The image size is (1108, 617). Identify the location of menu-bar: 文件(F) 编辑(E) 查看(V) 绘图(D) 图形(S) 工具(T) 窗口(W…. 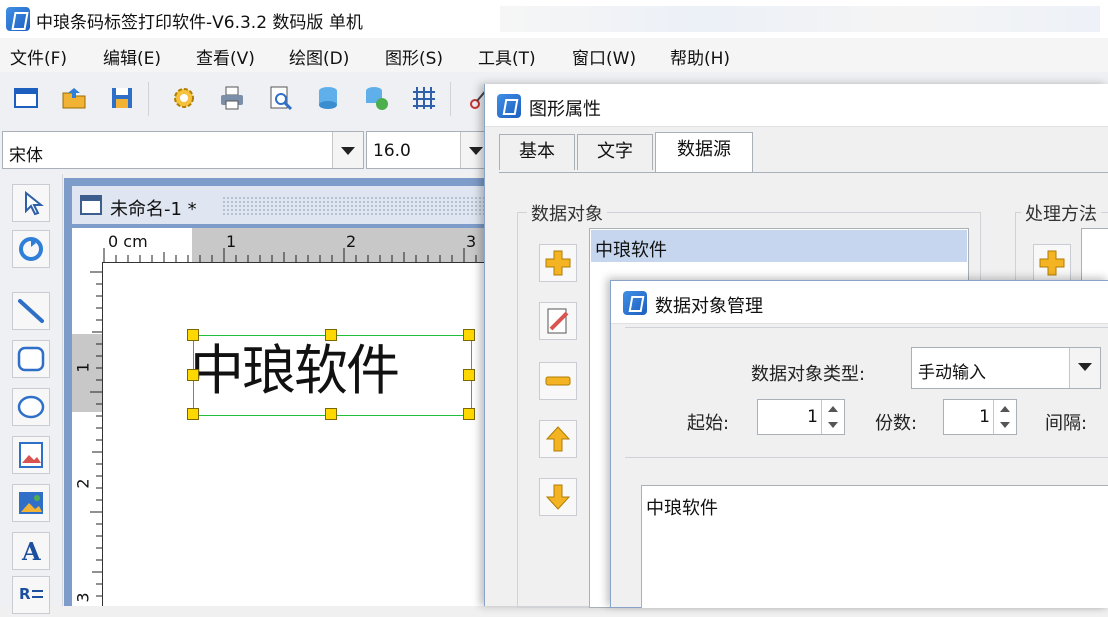
(554, 55).